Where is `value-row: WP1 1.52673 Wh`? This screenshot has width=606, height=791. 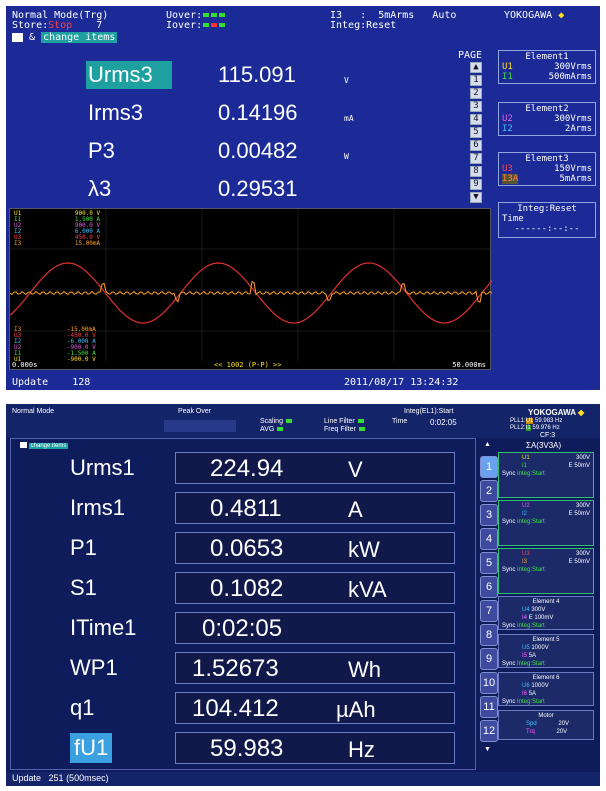
value-row: WP1 1.52673 Wh is located at coordinates (262, 668).